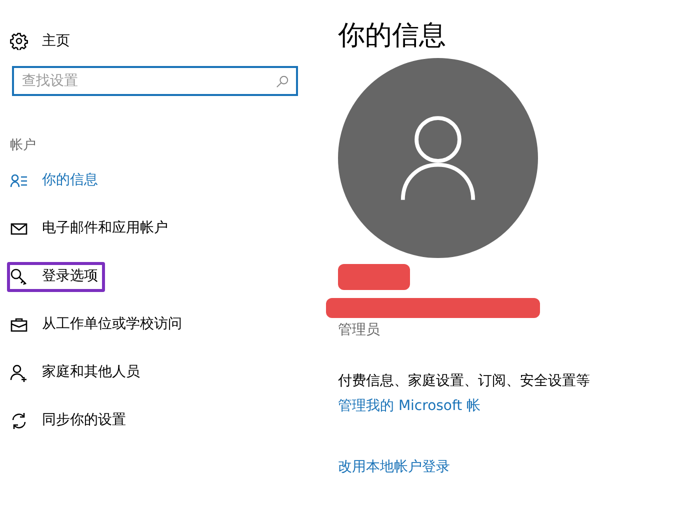 The width and height of the screenshot is (675, 511). Describe the element at coordinates (359, 330) in the screenshot. I see `account-role: 管理员` at that location.